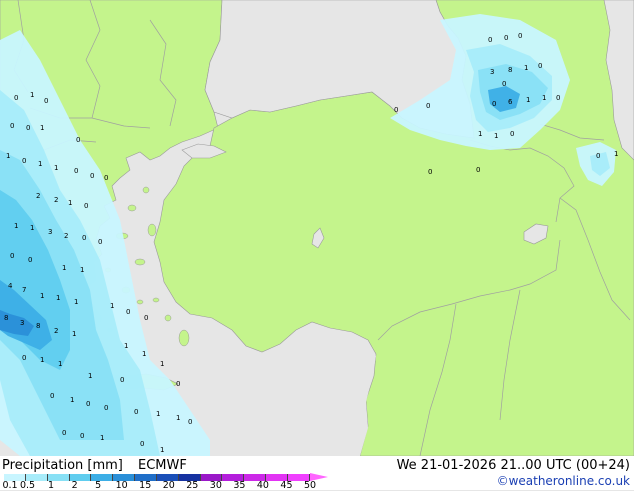  I want to click on rain-amount-label: 4, so click(10, 286).